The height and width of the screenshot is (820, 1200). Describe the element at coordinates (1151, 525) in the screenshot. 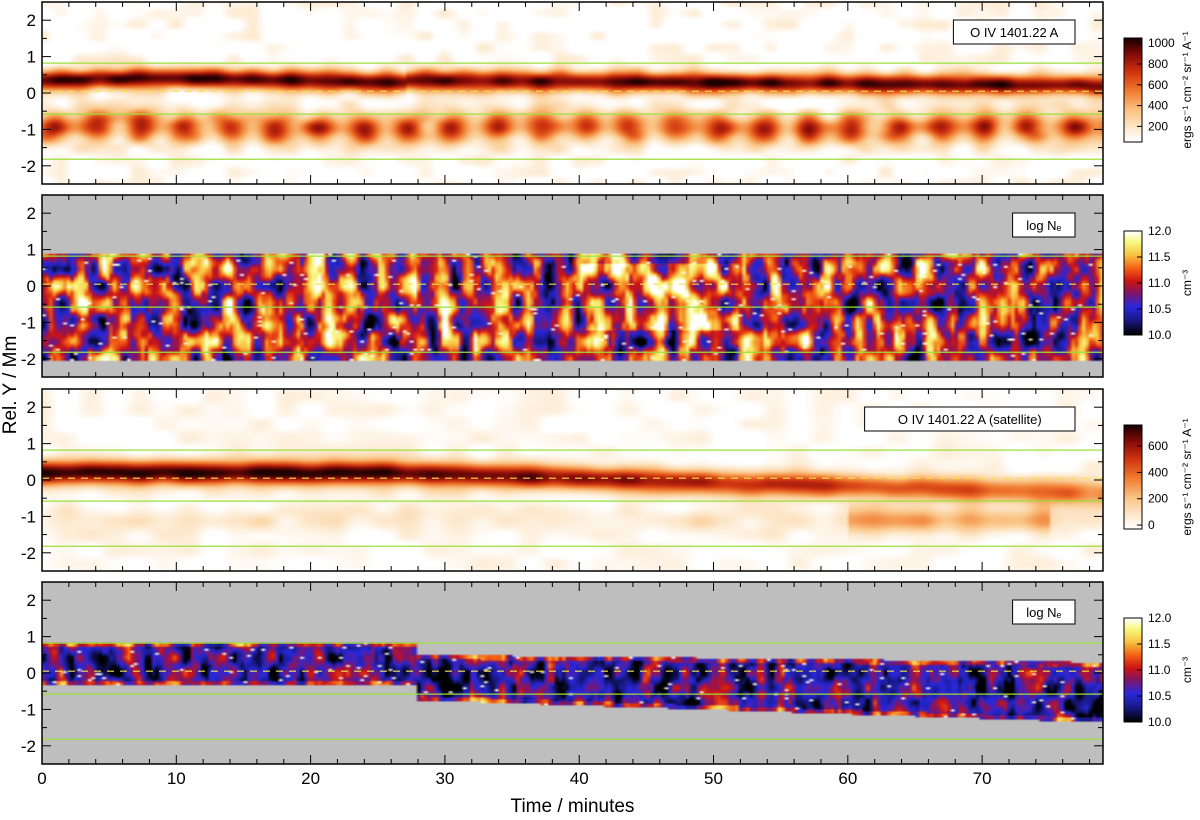

I see `colorbar-tick-label: 0` at that location.